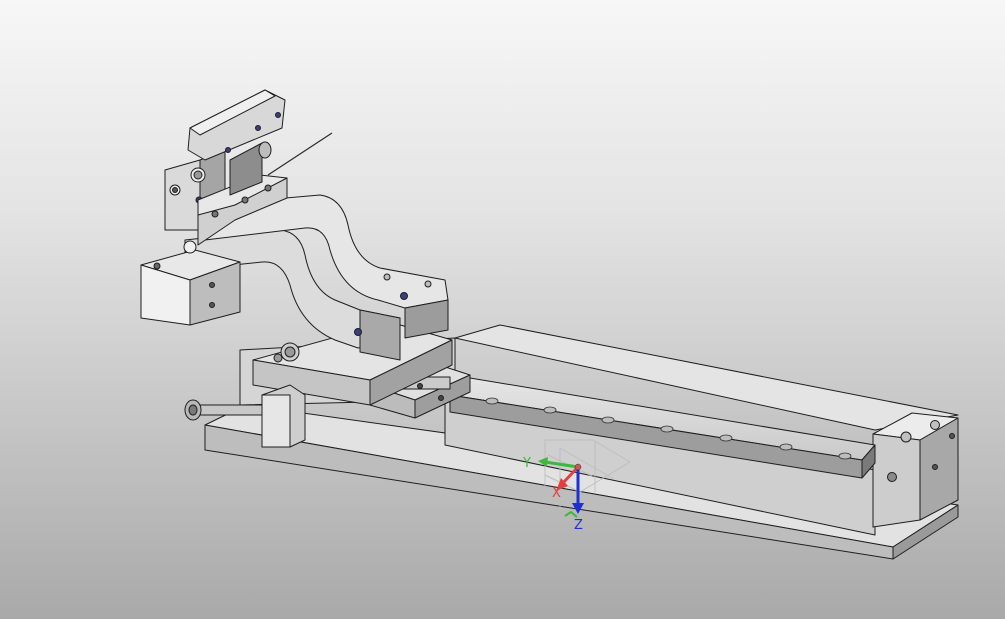  Describe the element at coordinates (526, 463) in the screenshot. I see `y-axis-label: Y` at that location.